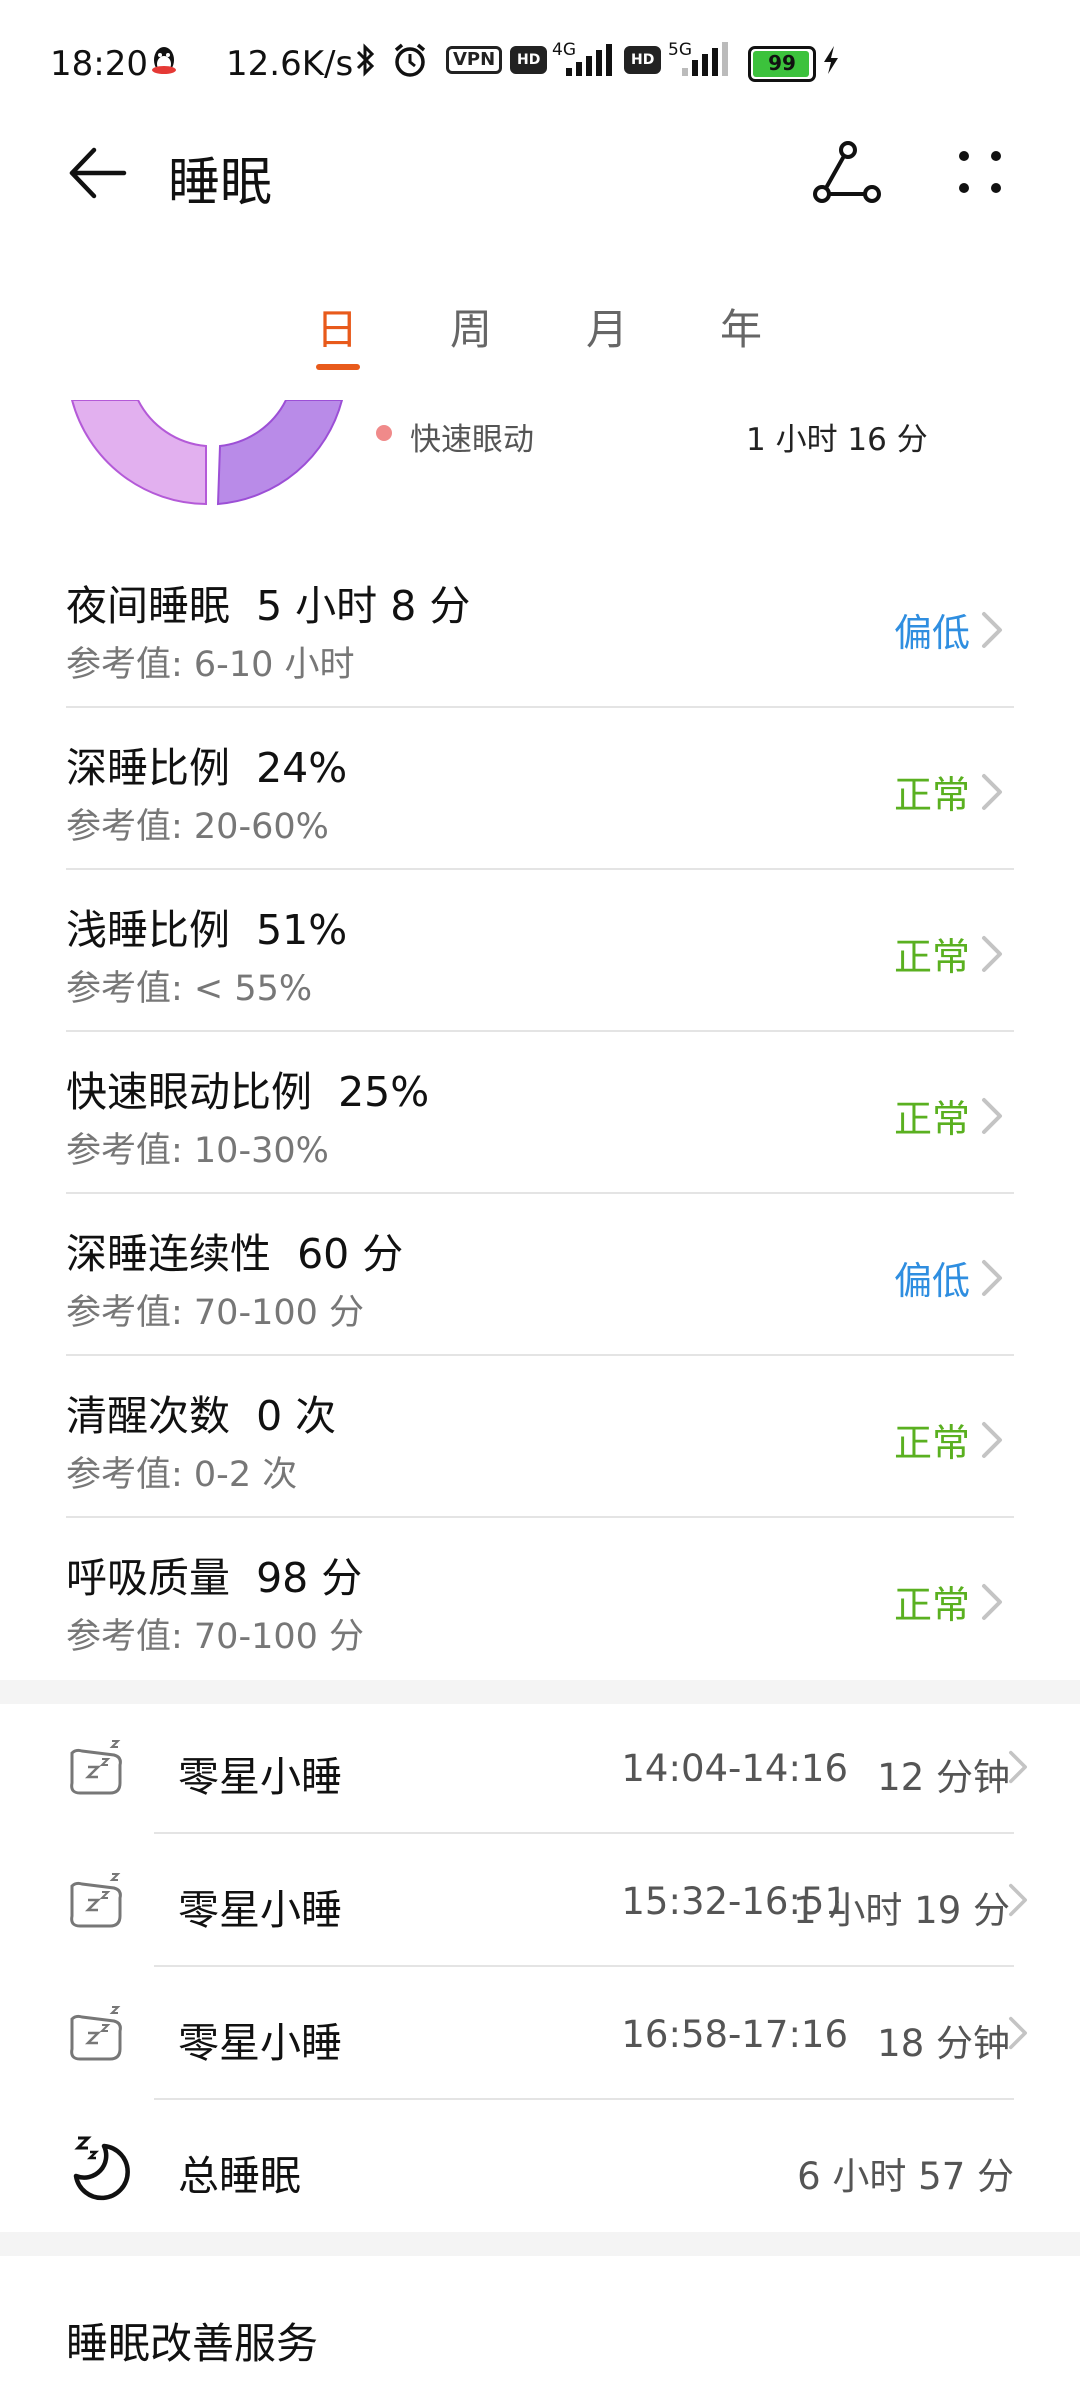 This screenshot has height=2400, width=1080. What do you see at coordinates (182, 1475) in the screenshot?
I see `metric-reference: 参考值: 0-2 次` at bounding box center [182, 1475].